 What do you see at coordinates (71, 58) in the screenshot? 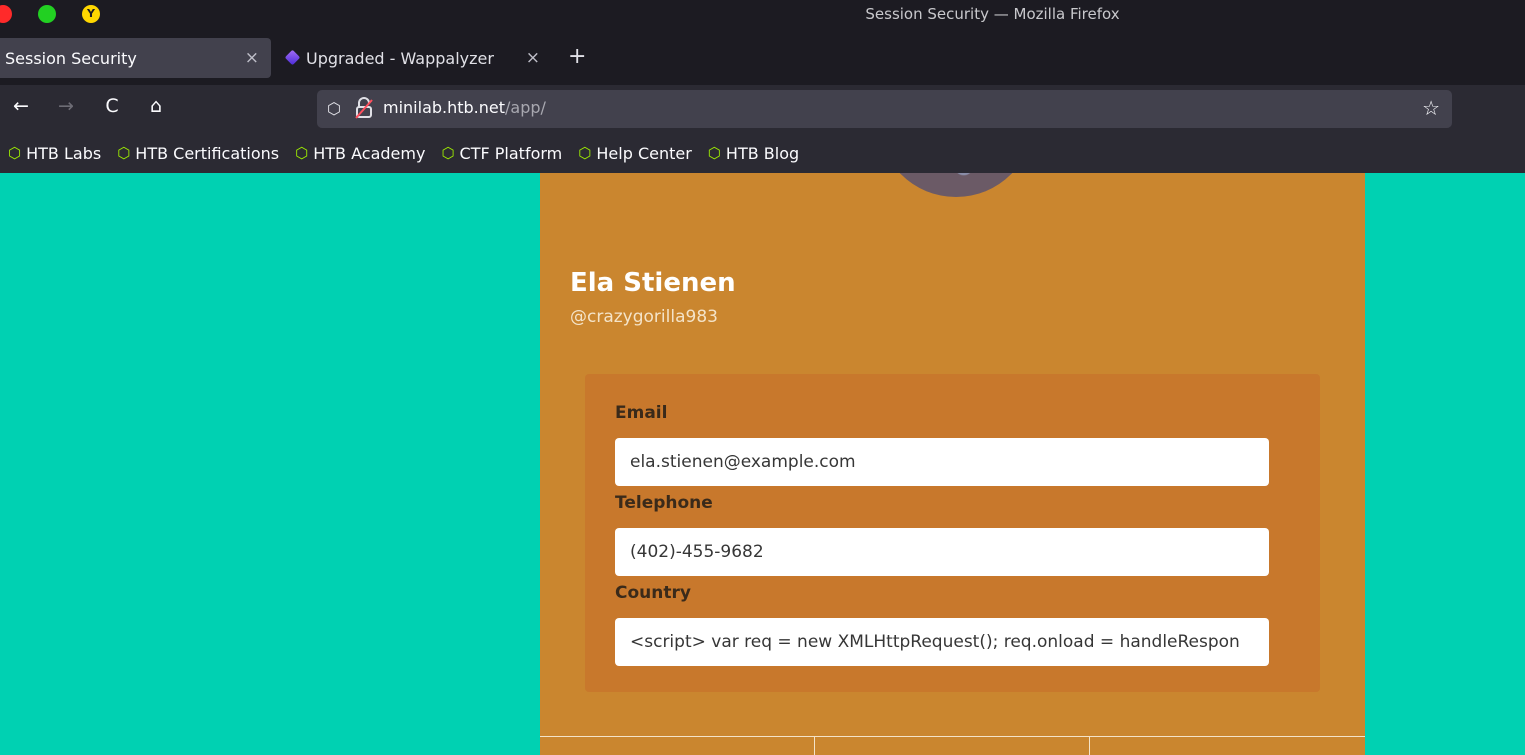
I see `tab-label: Session Security` at bounding box center [71, 58].